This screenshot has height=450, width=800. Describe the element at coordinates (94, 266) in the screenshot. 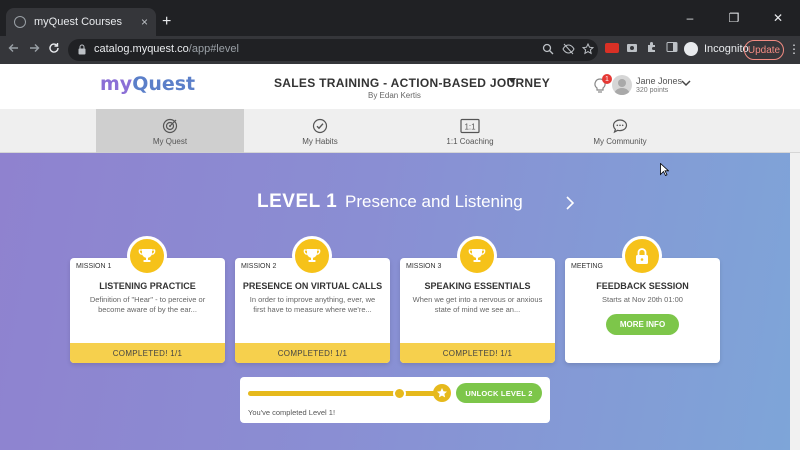

I see `card-label: MISSION 1` at that location.